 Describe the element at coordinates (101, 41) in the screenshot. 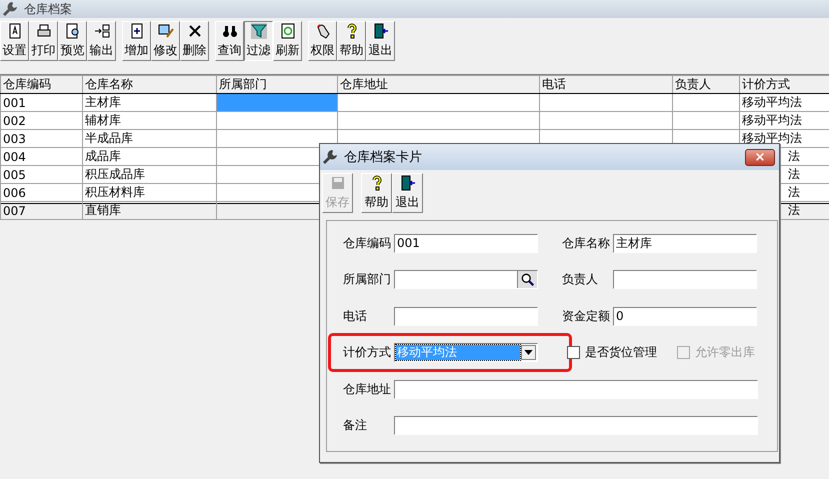

I see `toolbar-button: 输出` at that location.